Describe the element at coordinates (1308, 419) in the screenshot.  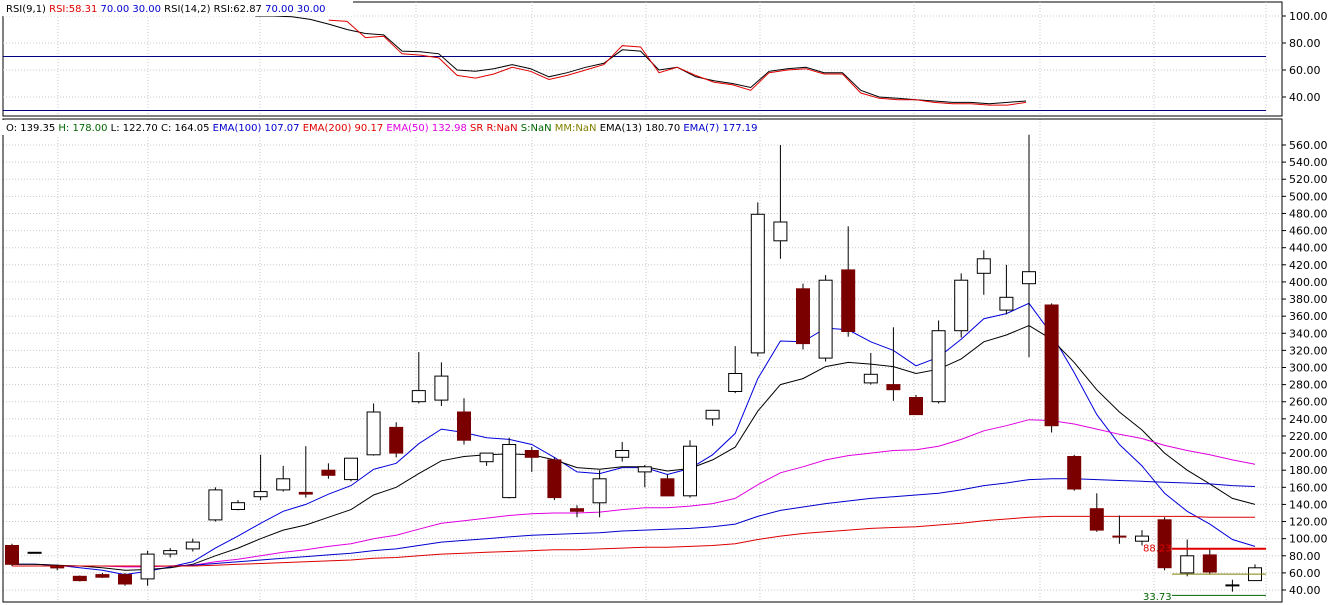
I see `price-tick-label: 240.00` at that location.